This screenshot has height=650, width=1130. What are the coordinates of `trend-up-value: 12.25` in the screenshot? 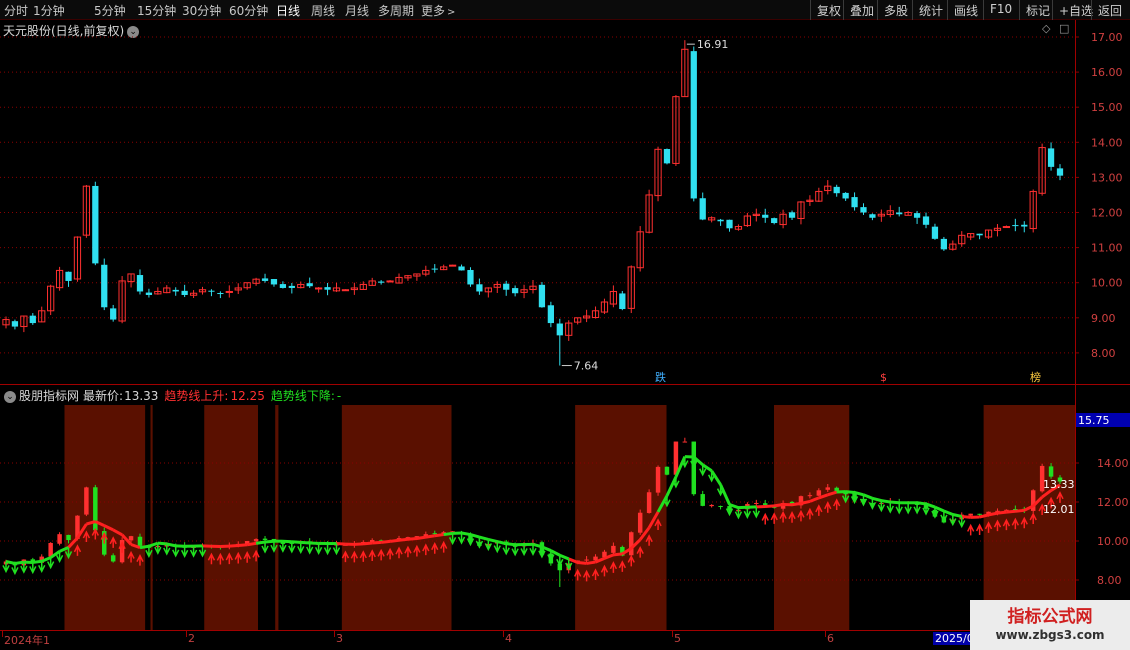 It's located at (247, 396).